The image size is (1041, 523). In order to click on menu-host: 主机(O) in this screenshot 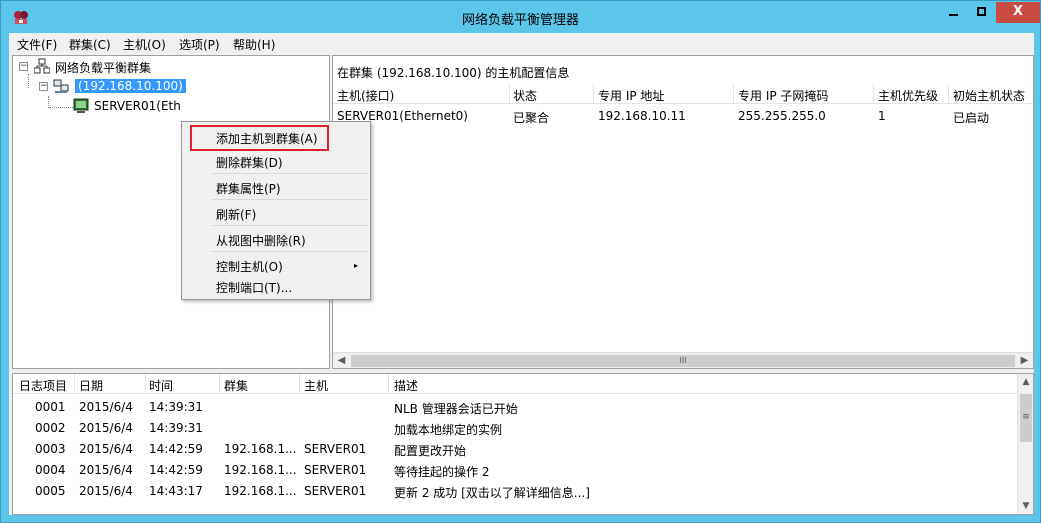, I will do `click(144, 44)`.